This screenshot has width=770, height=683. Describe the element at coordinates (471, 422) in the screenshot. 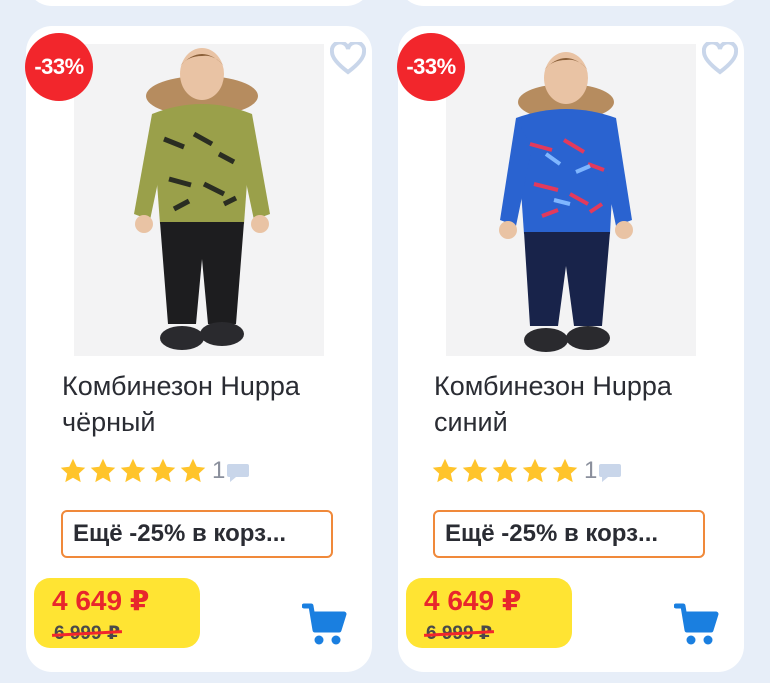

I see `product-title-line-2: синий` at that location.